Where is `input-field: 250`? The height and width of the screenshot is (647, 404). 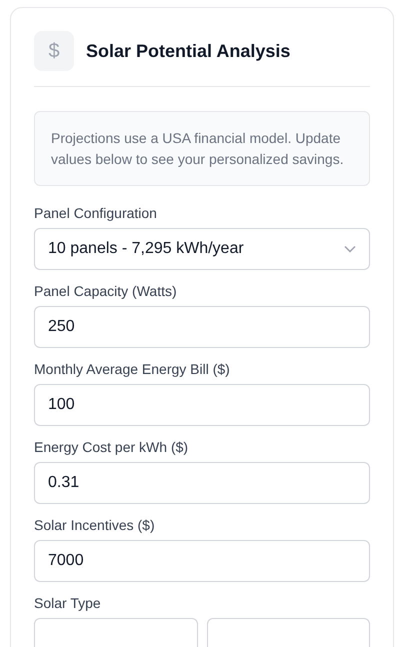
input-field: 250 is located at coordinates (202, 327).